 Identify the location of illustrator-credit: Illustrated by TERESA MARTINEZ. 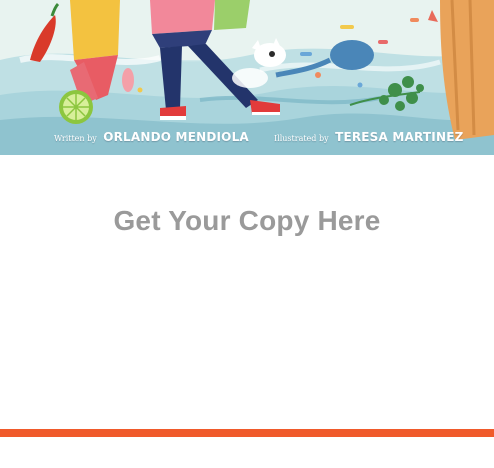
(369, 137).